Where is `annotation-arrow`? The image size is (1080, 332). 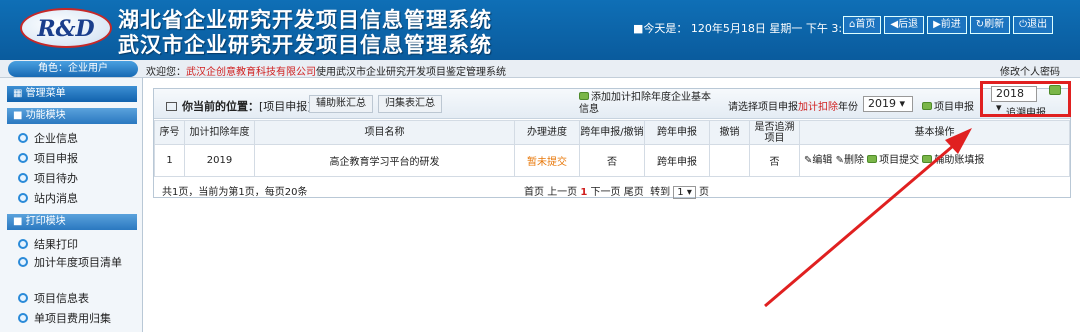 annotation-arrow is located at coordinates (868, 218).